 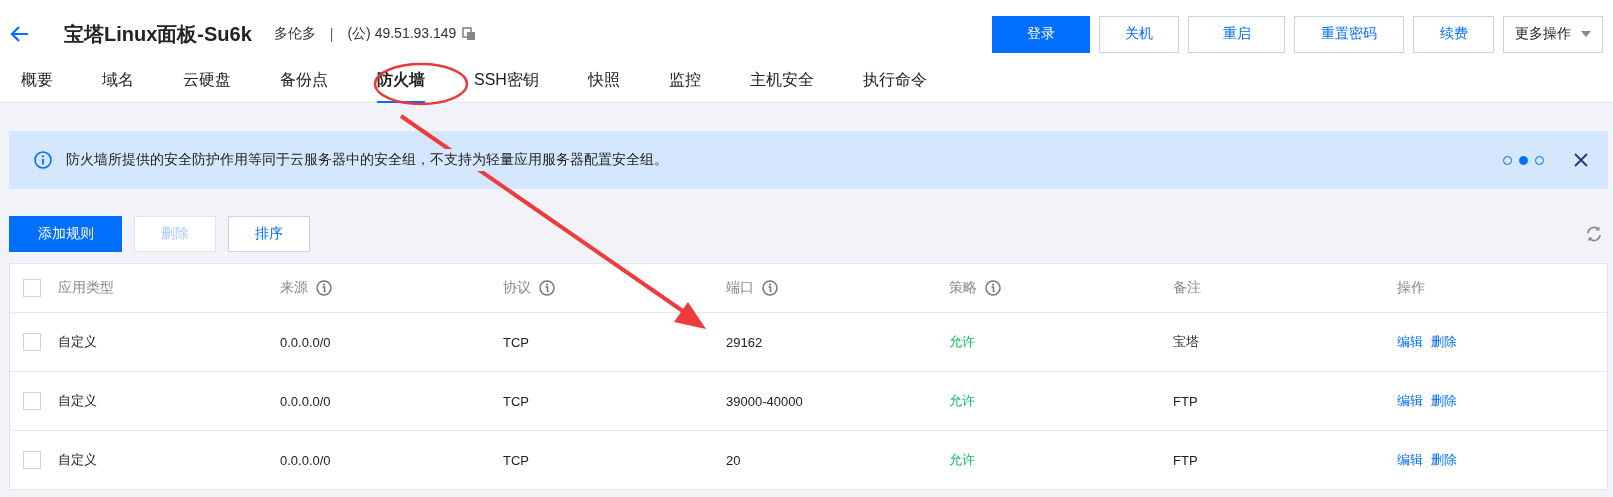 What do you see at coordinates (1187, 288) in the screenshot?
I see `column-header: 备注` at bounding box center [1187, 288].